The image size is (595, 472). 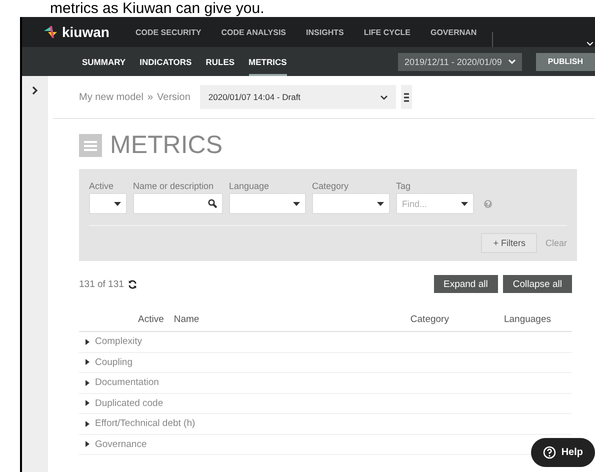 What do you see at coordinates (249, 186) in the screenshot?
I see `filter-label: Language` at bounding box center [249, 186].